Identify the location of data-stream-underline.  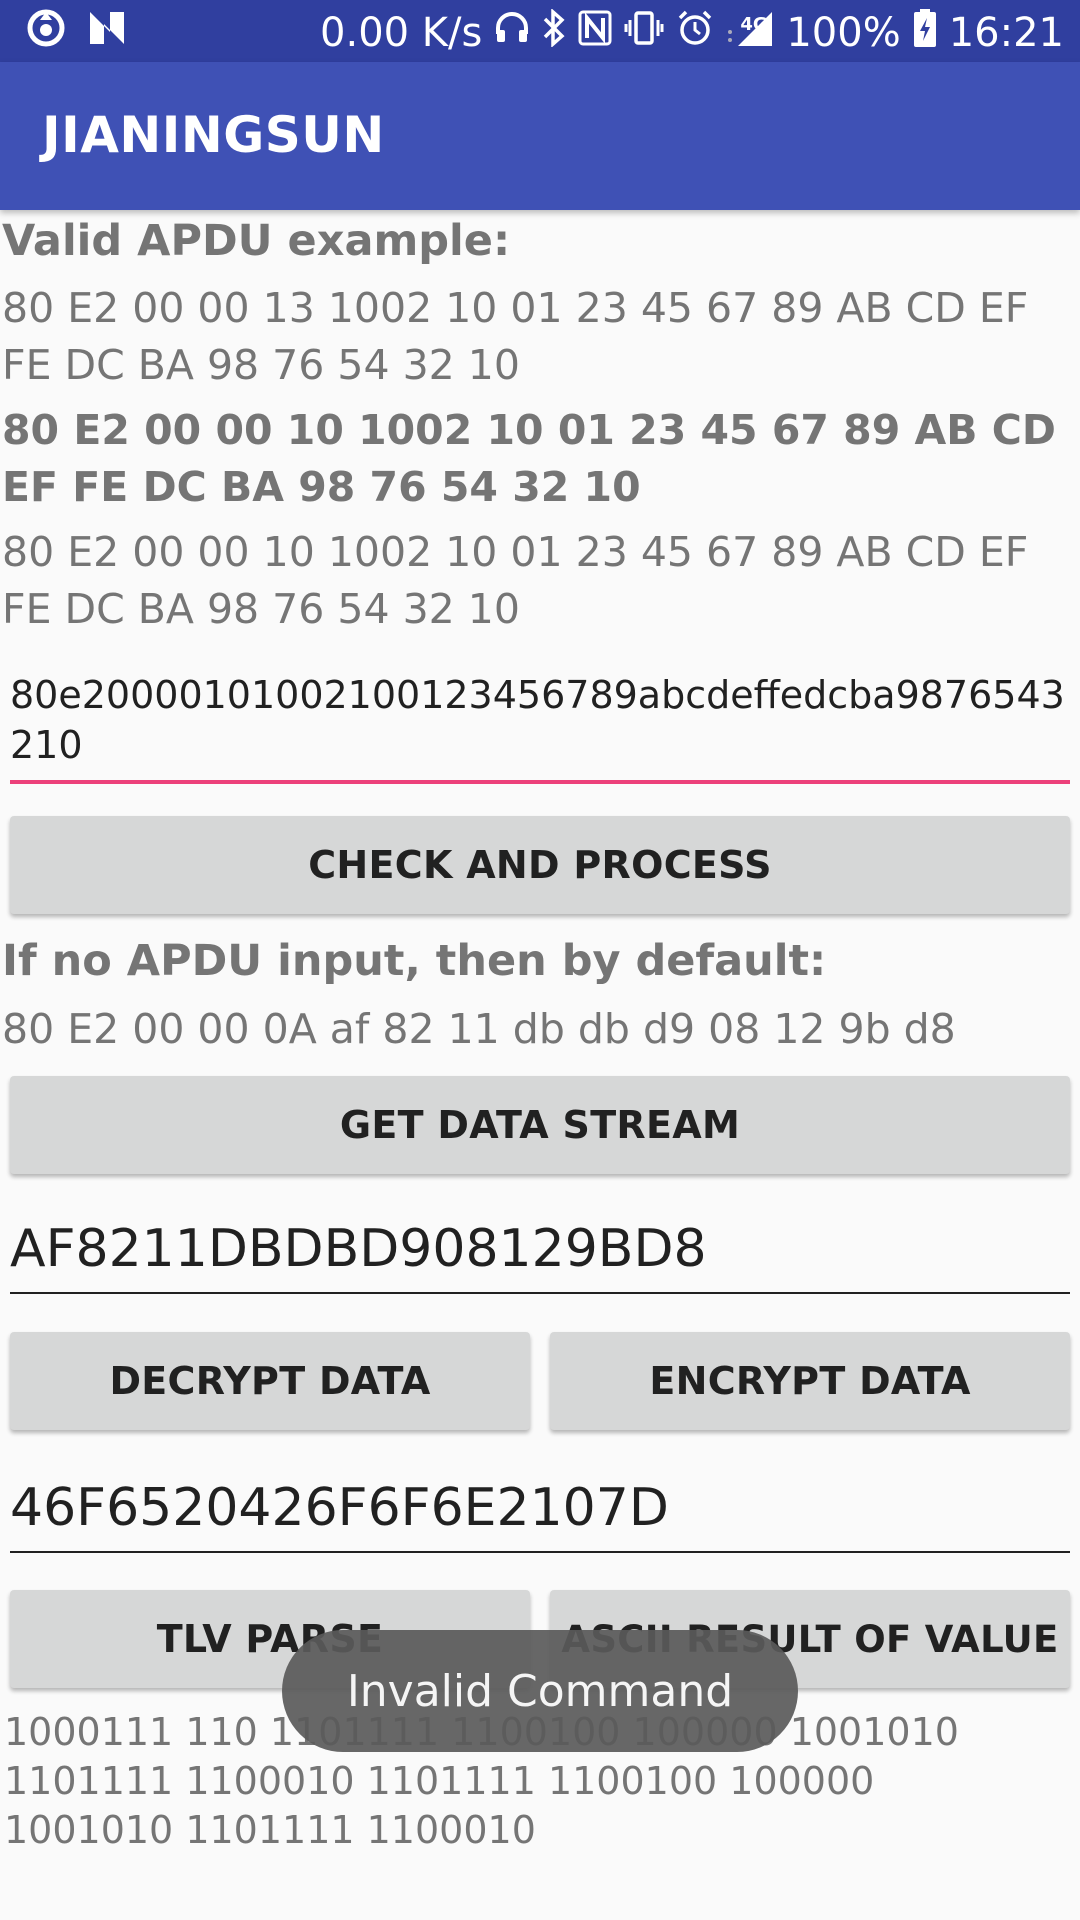
(540, 1293).